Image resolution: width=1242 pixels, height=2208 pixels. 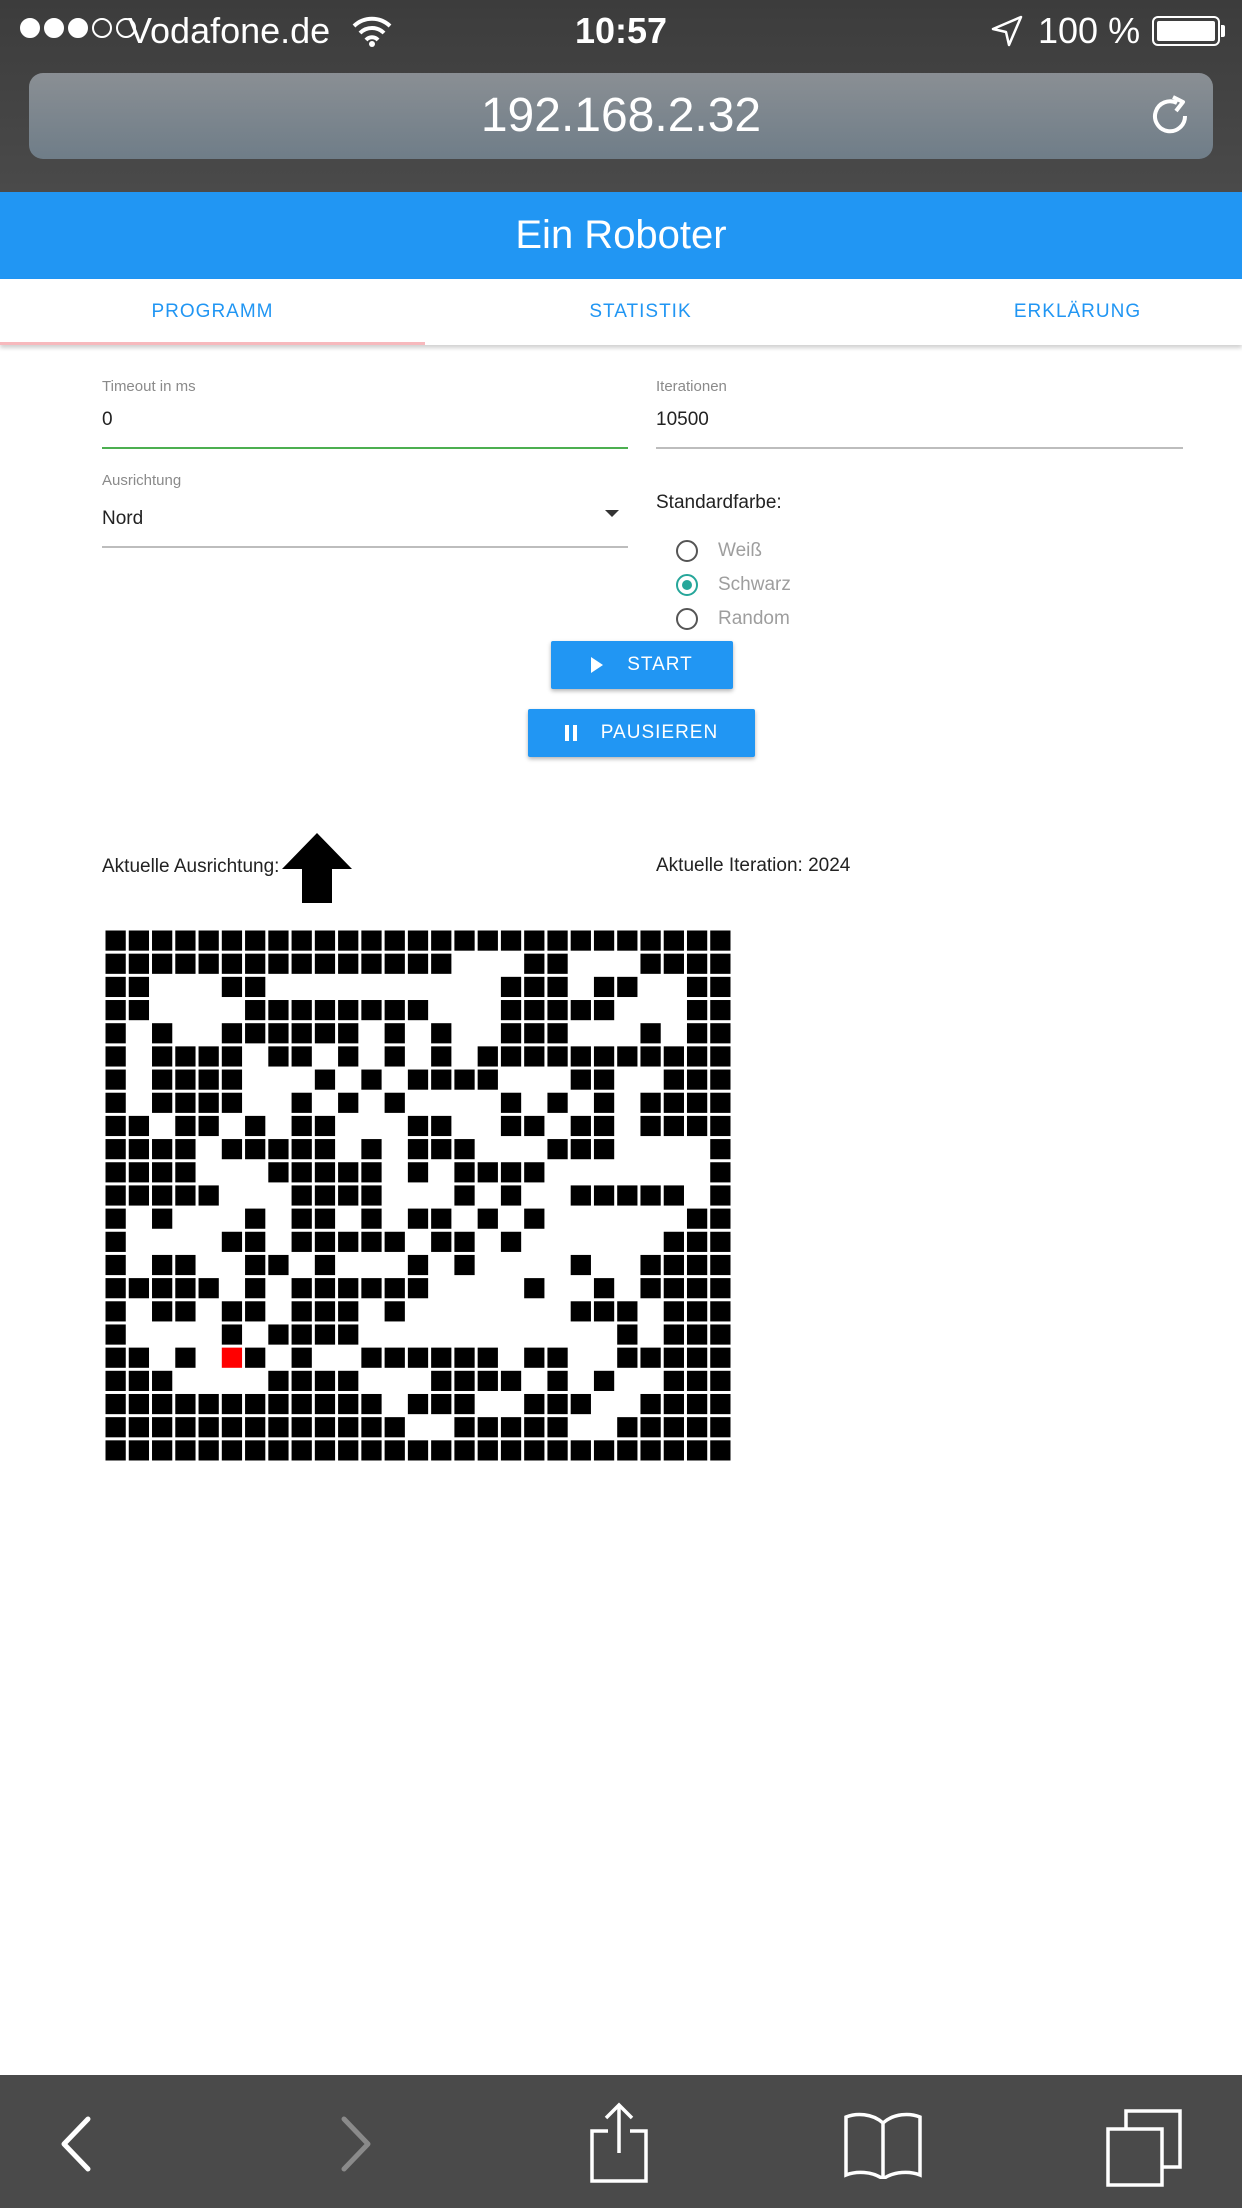 What do you see at coordinates (619, 2143) in the screenshot?
I see `share-icon` at bounding box center [619, 2143].